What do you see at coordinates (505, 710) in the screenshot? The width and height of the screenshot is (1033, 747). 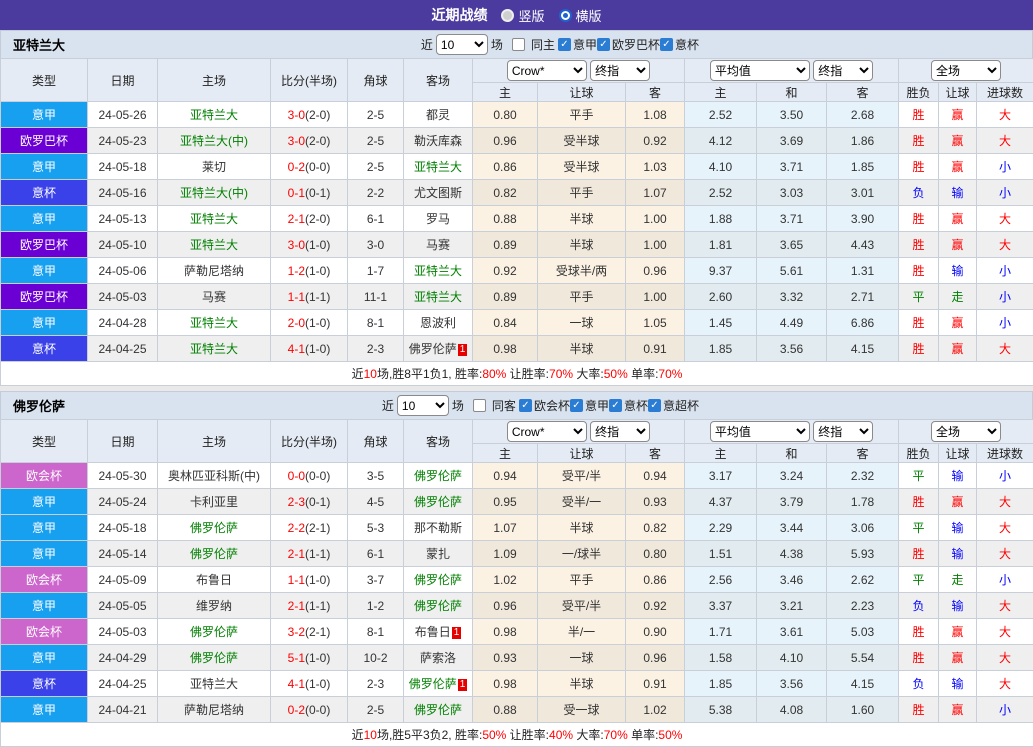 I see `odds-home: 0.88` at bounding box center [505, 710].